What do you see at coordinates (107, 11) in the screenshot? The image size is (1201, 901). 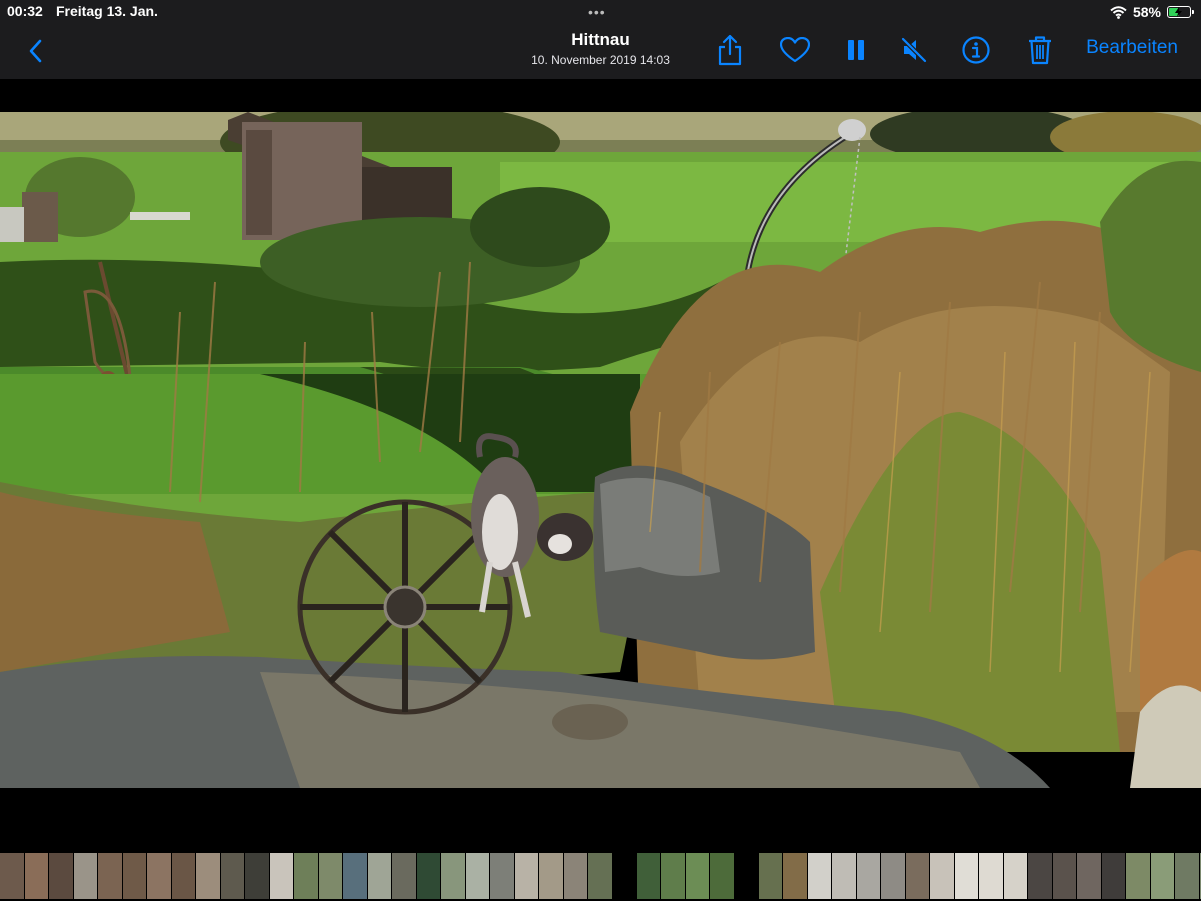 I see `status-date: Freitag 13. Jan.` at bounding box center [107, 11].